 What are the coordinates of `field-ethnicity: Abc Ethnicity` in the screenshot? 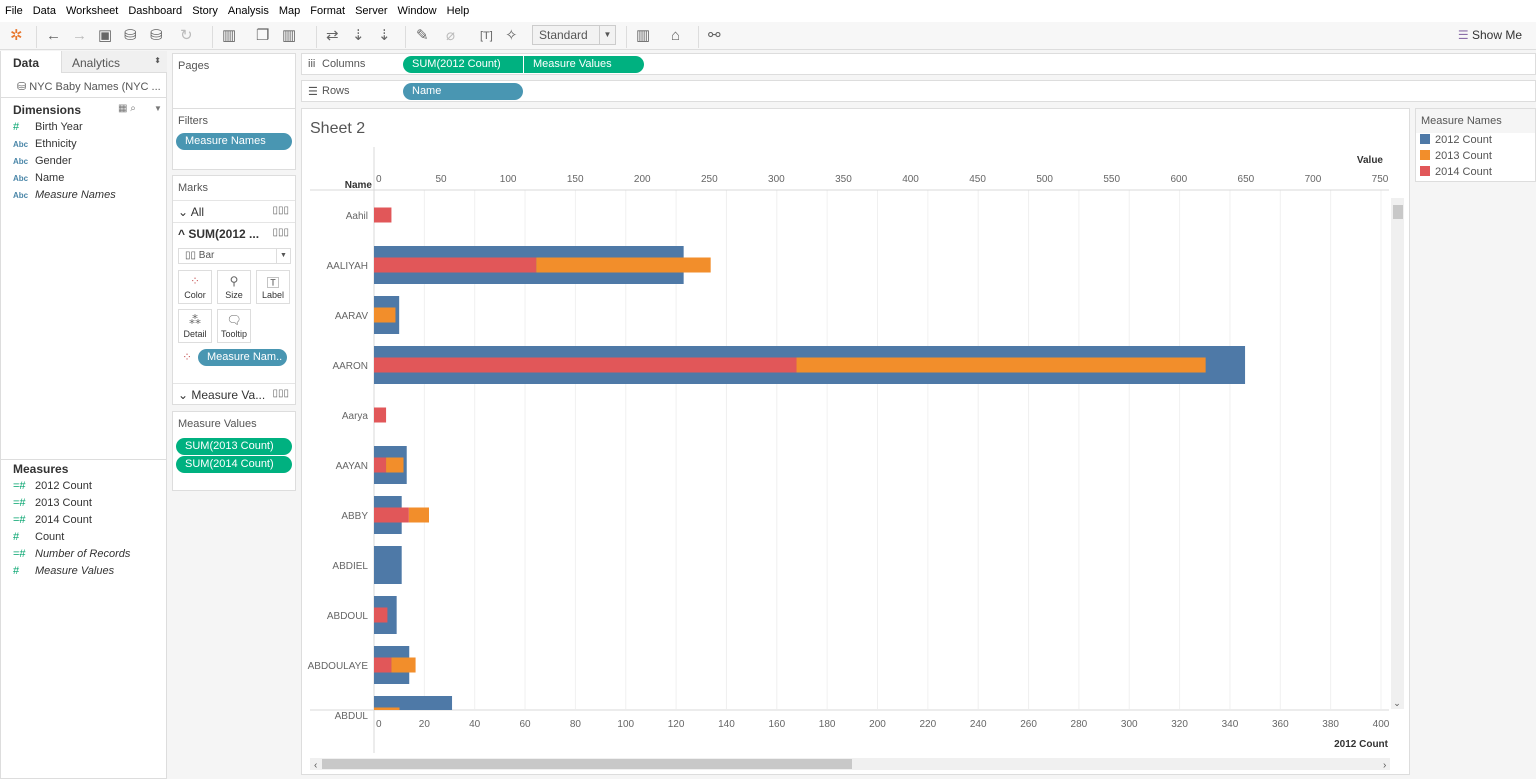 It's located at (45, 144).